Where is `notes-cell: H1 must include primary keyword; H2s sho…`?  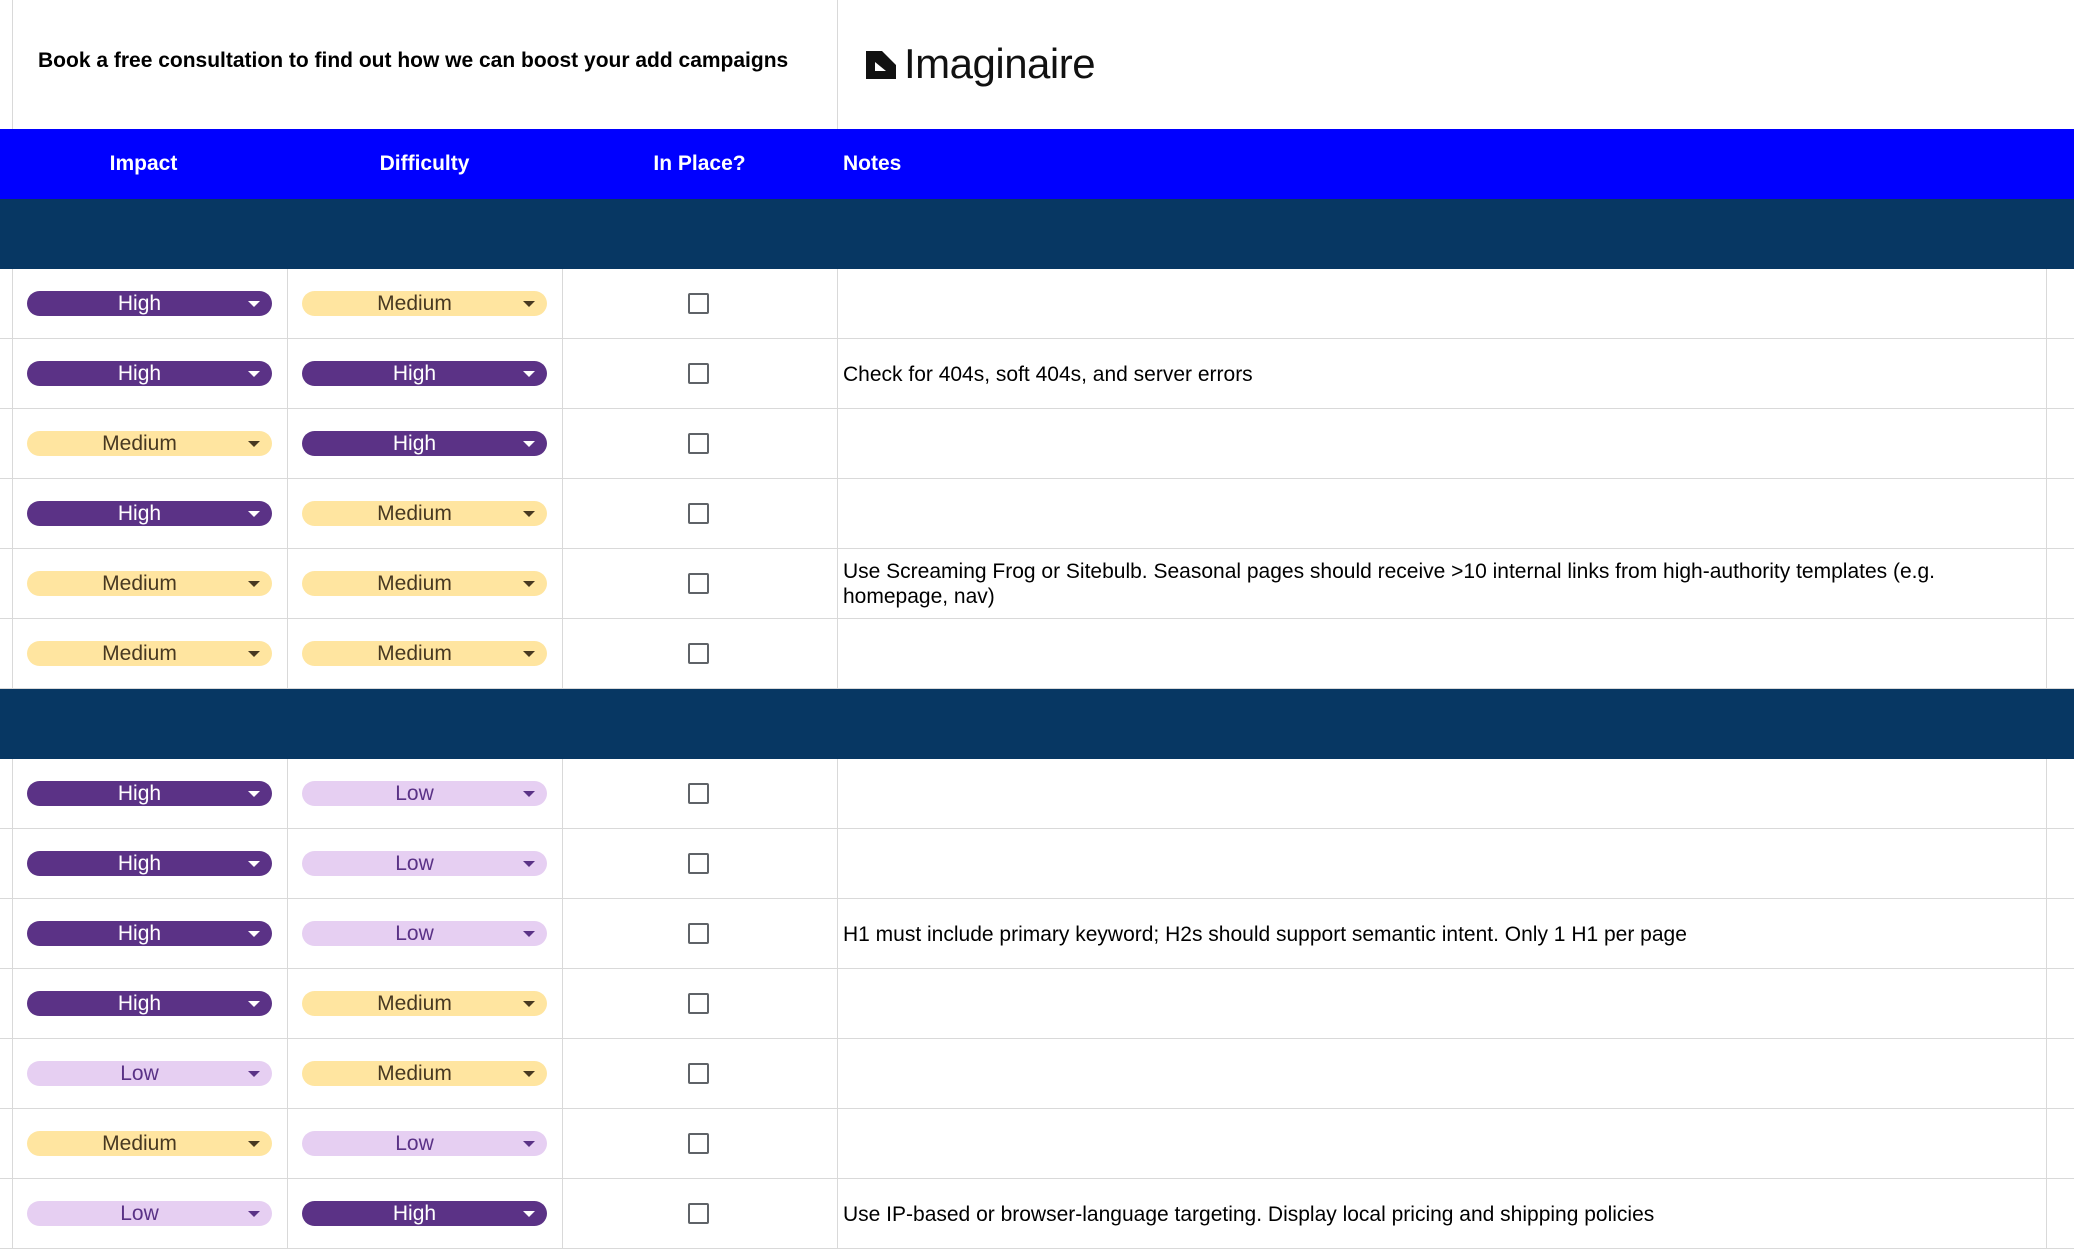
notes-cell: H1 must include primary keyword; H2s sho… is located at coordinates (1443, 934).